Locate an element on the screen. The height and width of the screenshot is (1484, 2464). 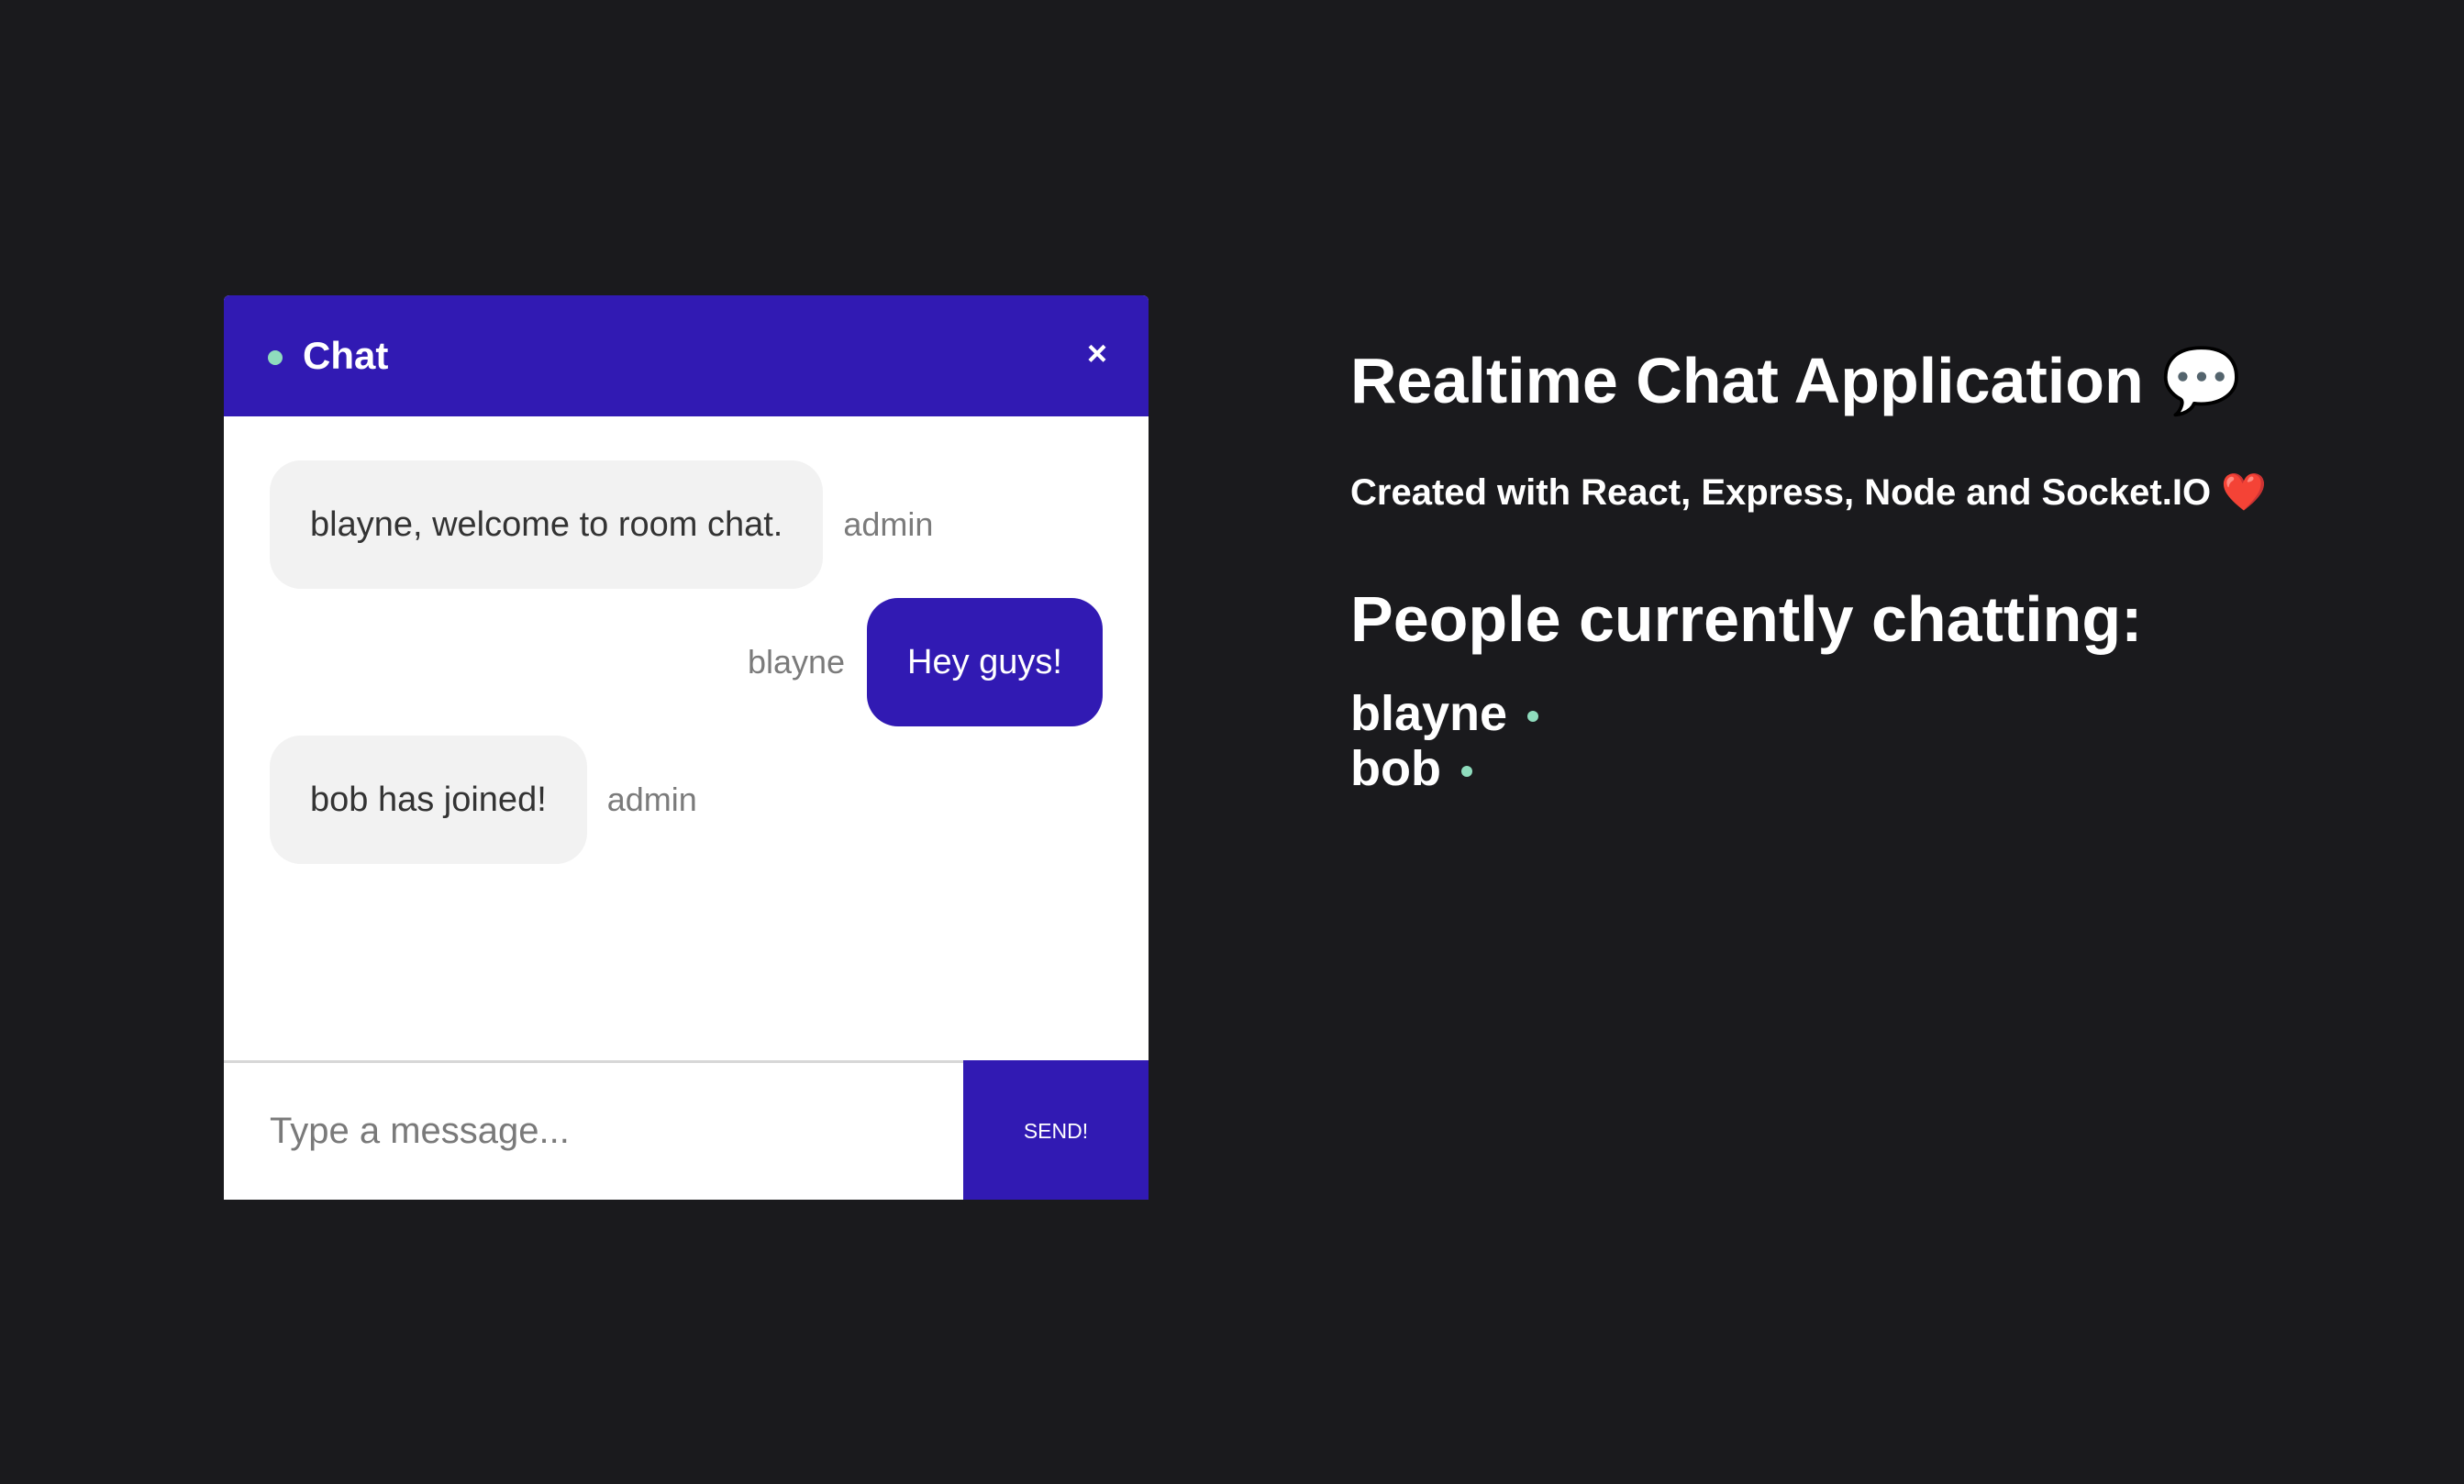
person-name: bob is located at coordinates (1395, 768).